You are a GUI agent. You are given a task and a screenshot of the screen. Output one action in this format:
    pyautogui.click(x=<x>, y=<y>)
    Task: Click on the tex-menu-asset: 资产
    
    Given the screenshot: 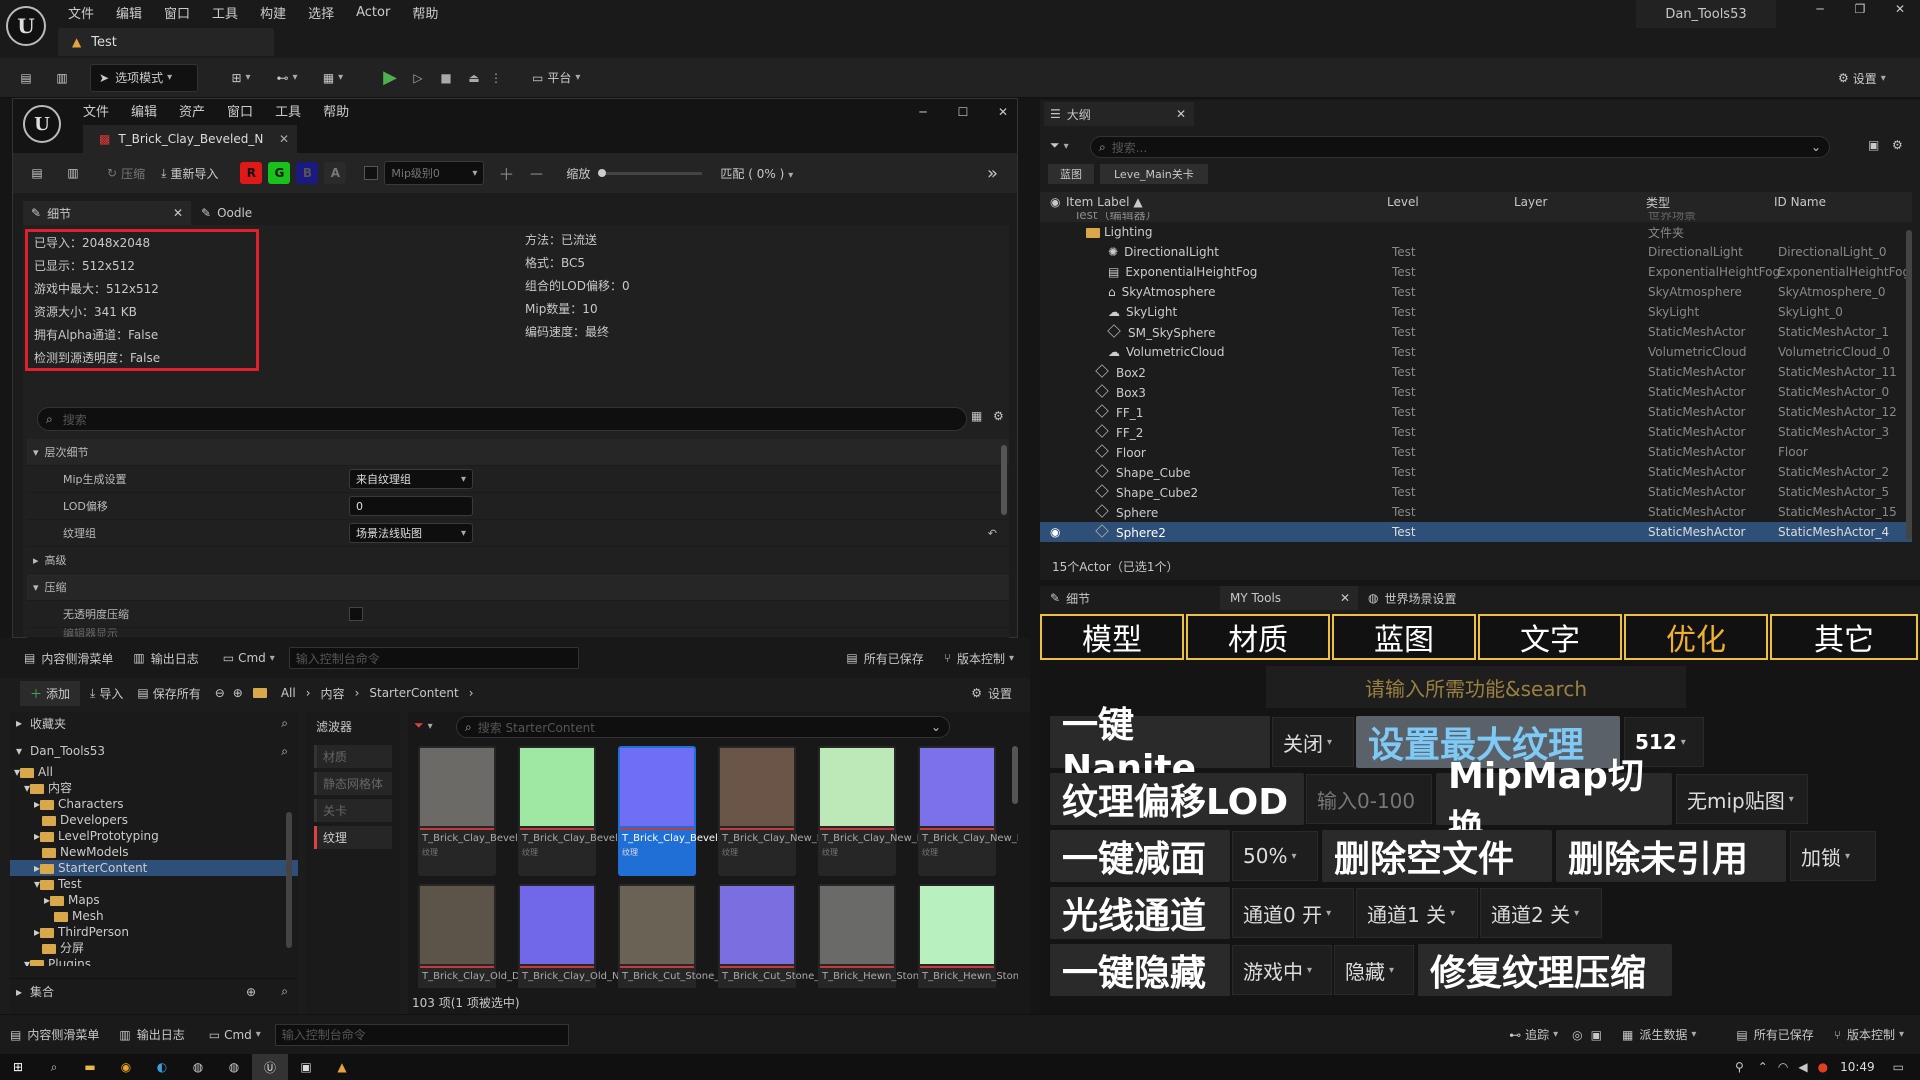 What is the action you would take?
    pyautogui.click(x=192, y=110)
    